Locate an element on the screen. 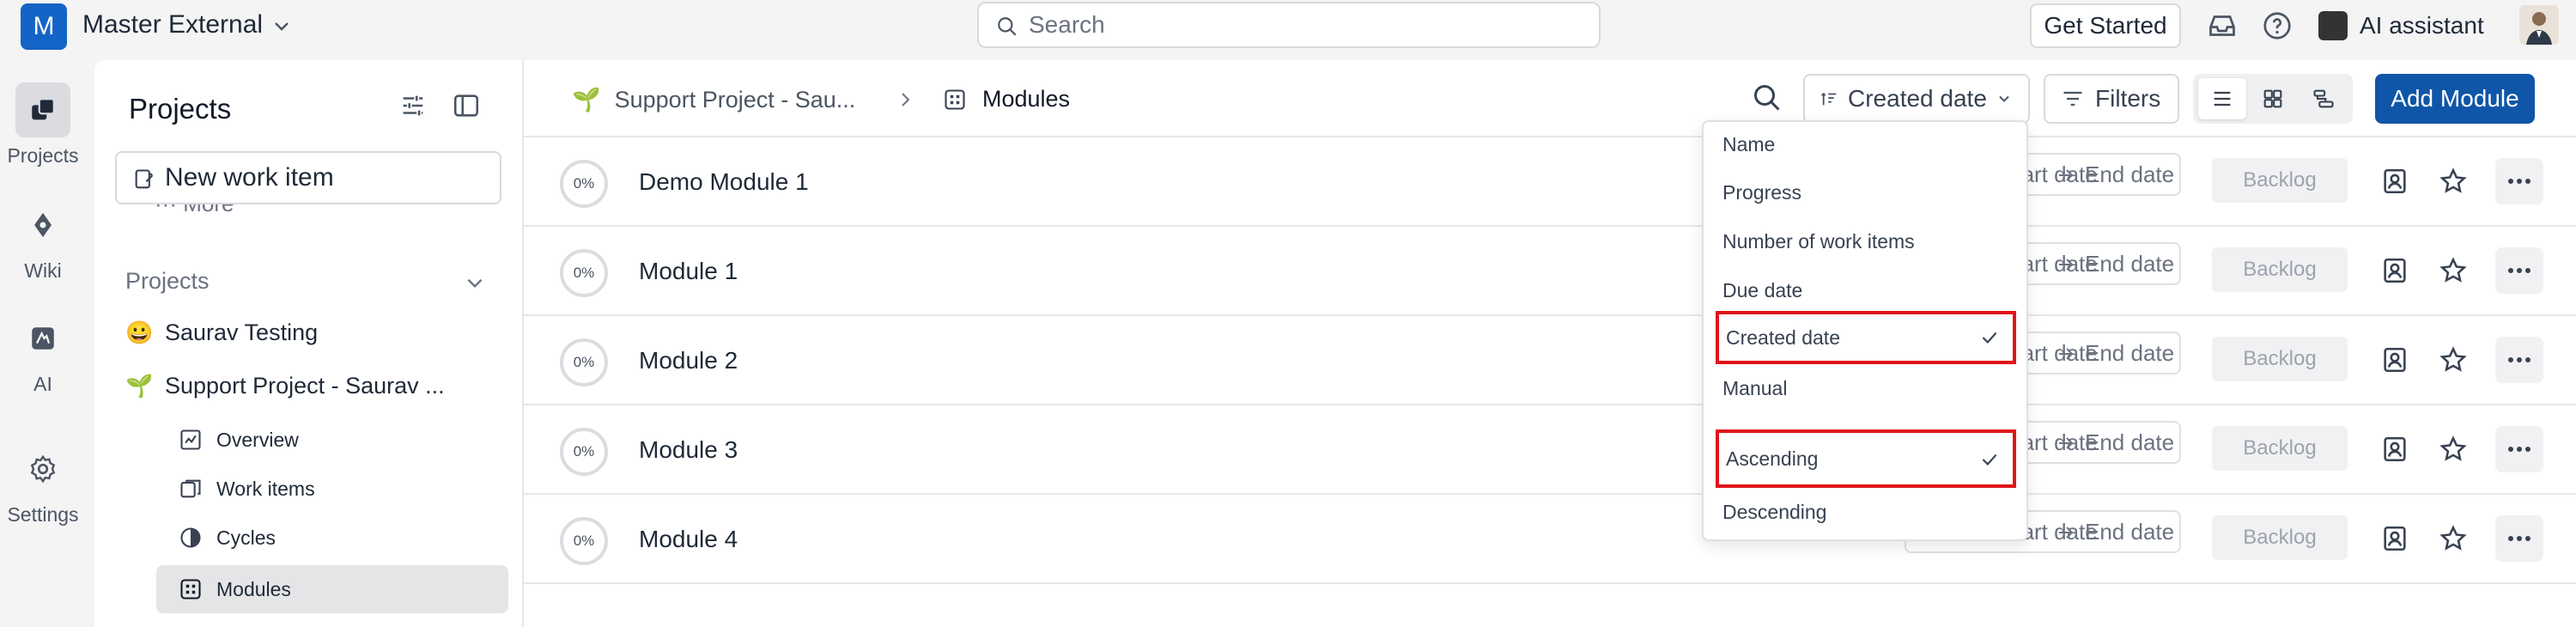 The width and height of the screenshot is (2576, 627). list-layout-button is located at coordinates (2222, 98).